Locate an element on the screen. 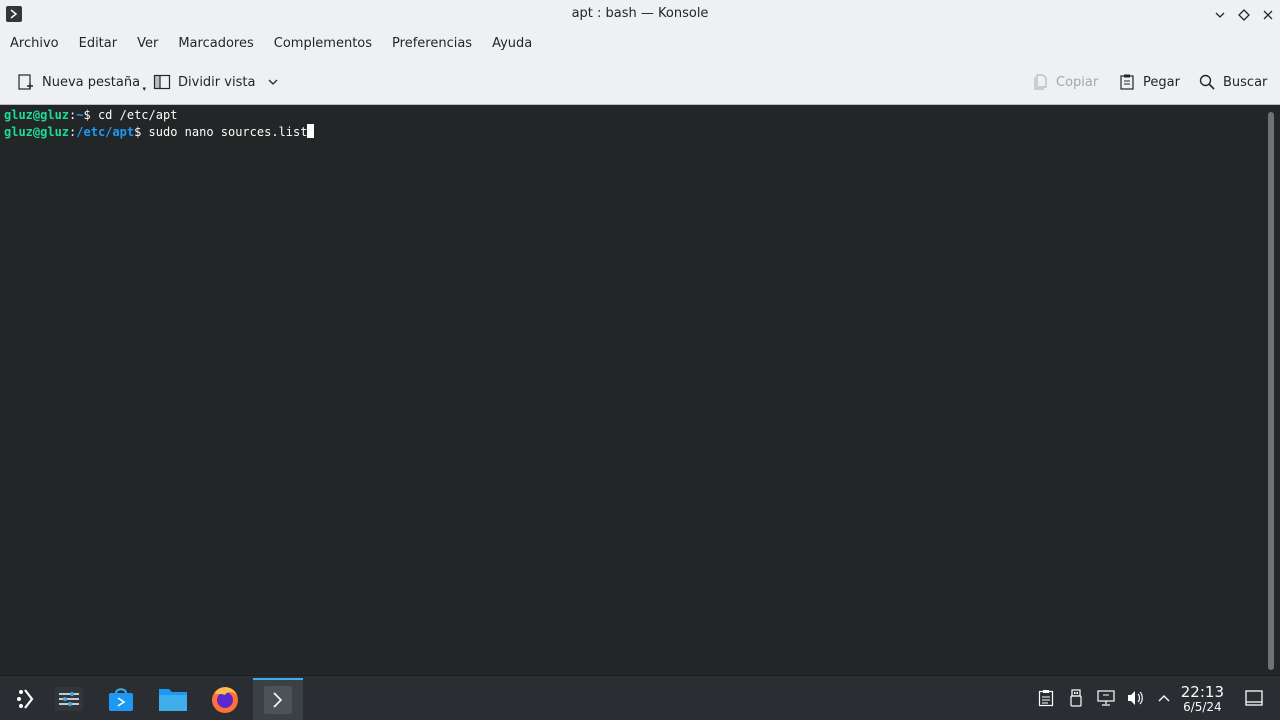 Image resolution: width=1280 pixels, height=720 pixels. clock-time: 22:13 is located at coordinates (1202, 692).